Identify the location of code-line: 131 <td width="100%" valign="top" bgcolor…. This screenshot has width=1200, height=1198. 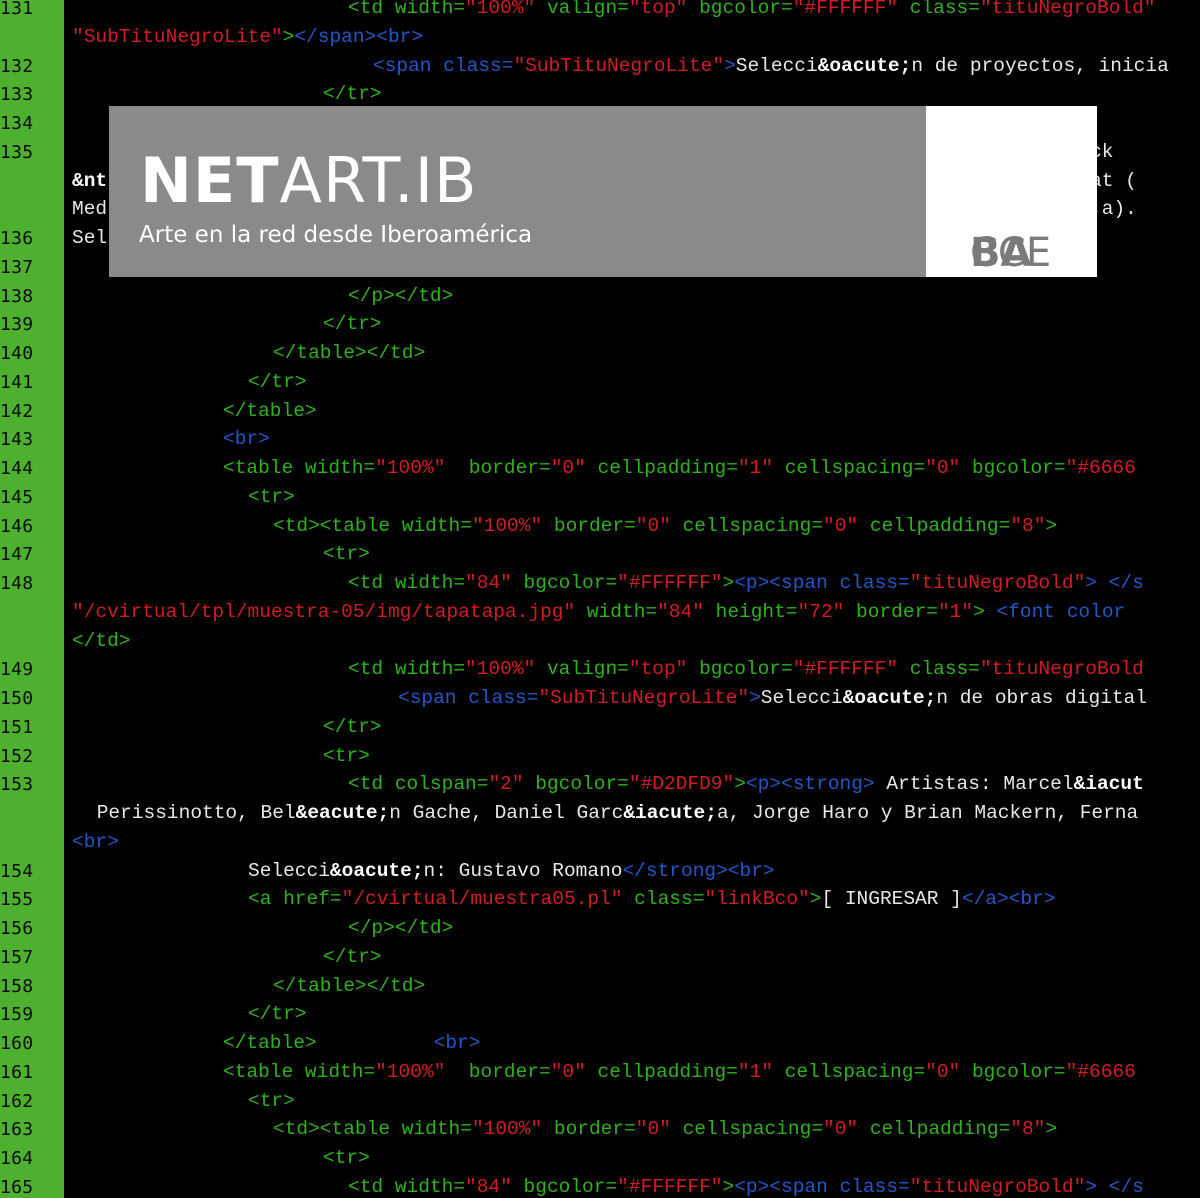
(600, 11).